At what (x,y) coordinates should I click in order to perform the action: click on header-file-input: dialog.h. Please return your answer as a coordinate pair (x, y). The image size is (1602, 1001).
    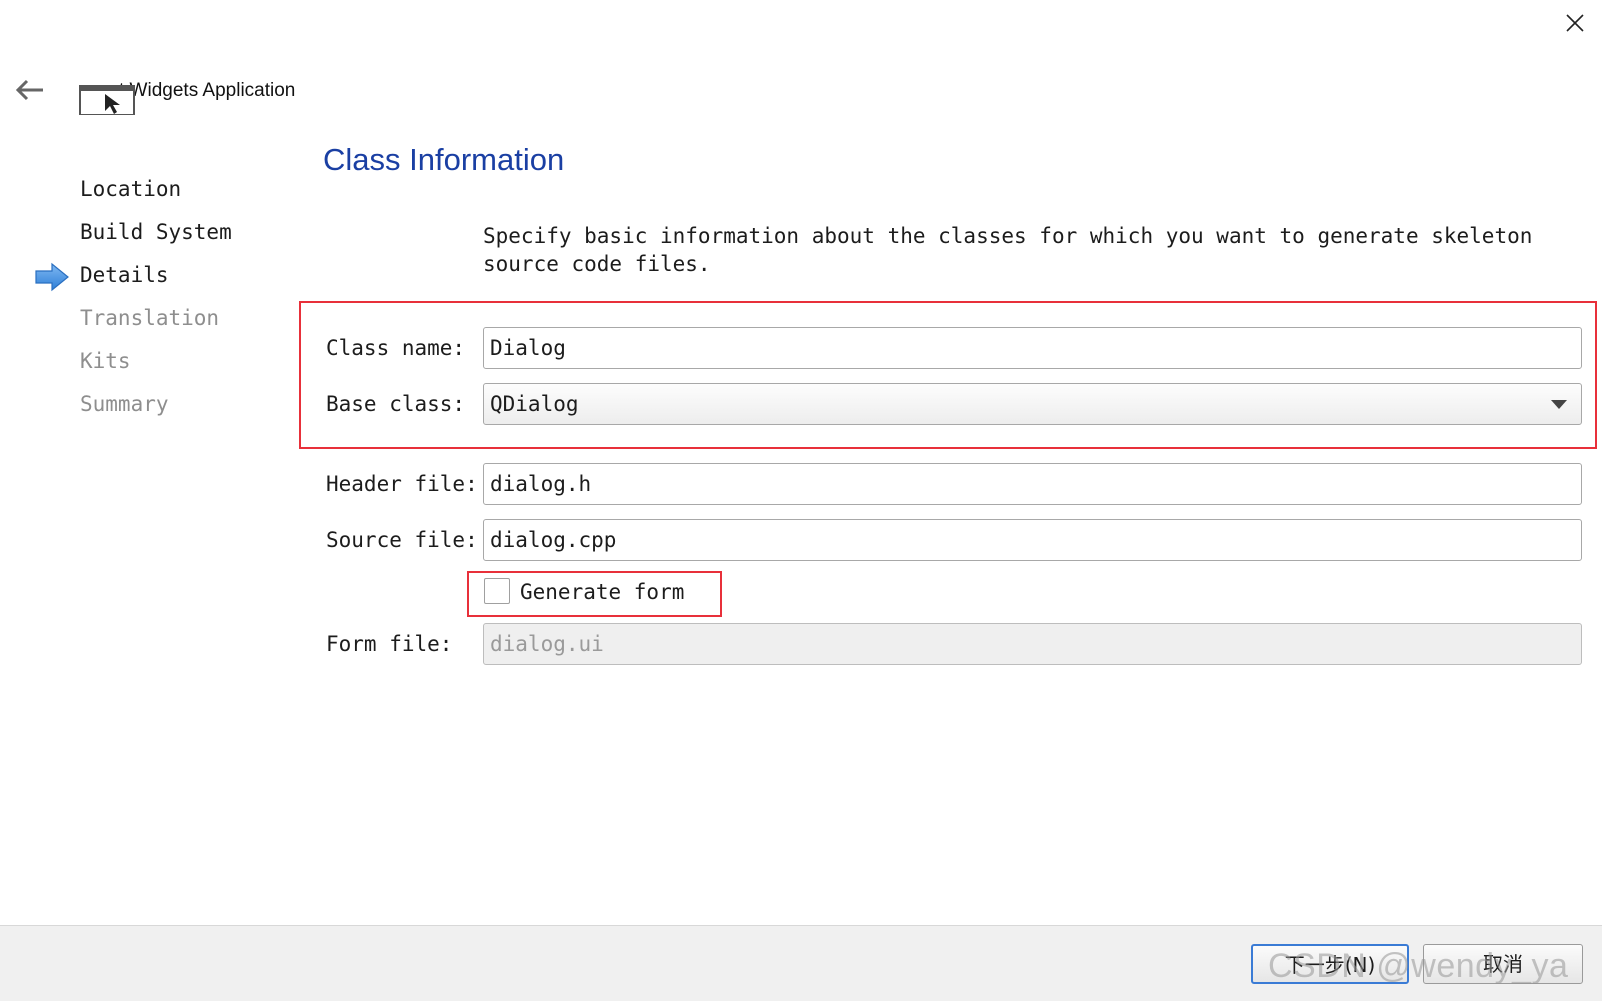
    Looking at the image, I should click on (1032, 484).